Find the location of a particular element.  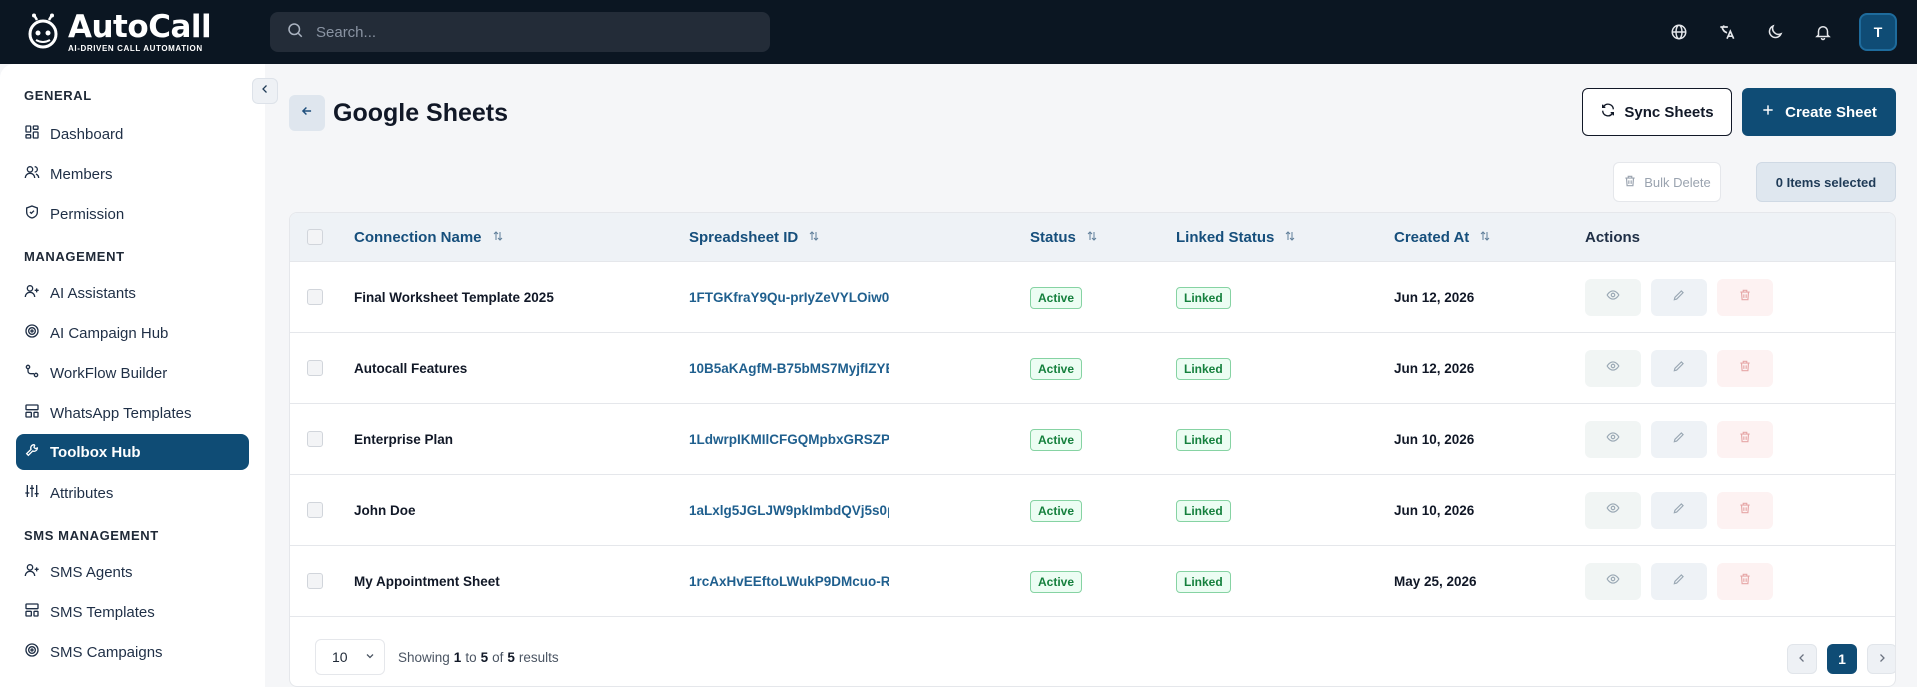

spreadsheet-id-link: 1FTGKfraY9Qu-prIyZeVYLOiw07 is located at coordinates (789, 297).